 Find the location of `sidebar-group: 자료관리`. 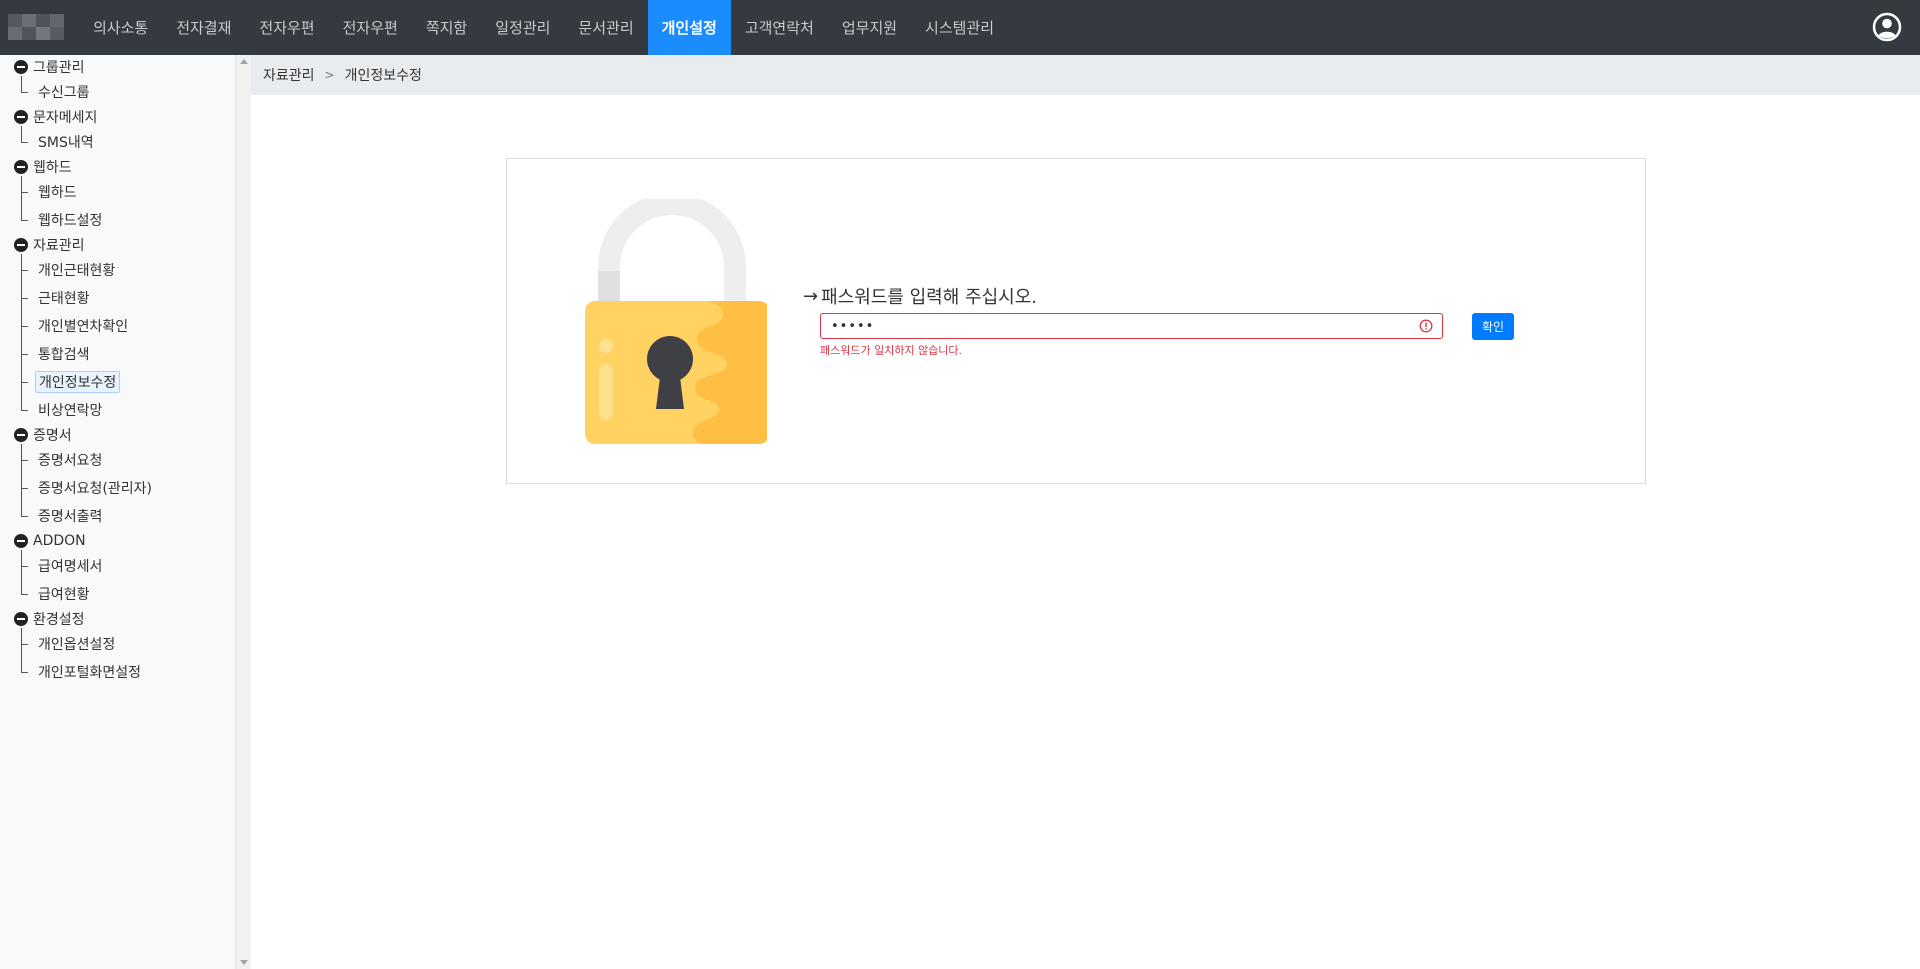

sidebar-group: 자료관리 is located at coordinates (49, 245).